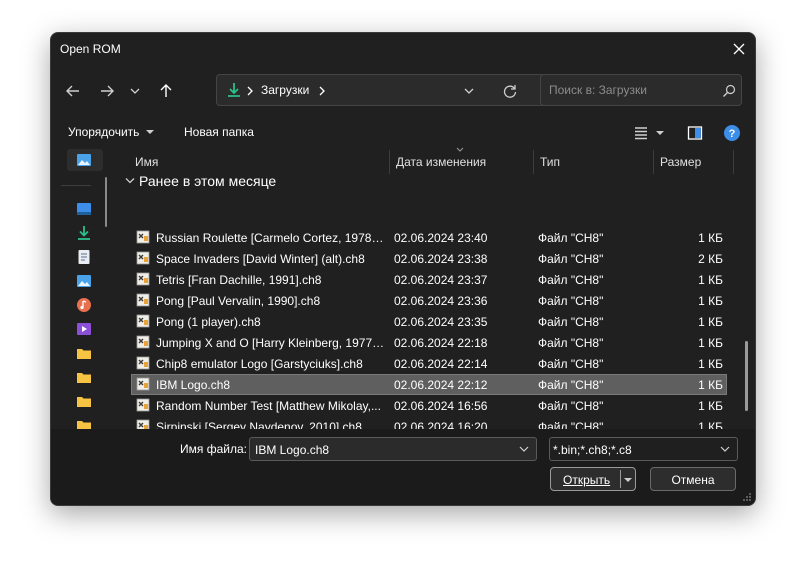 This screenshot has width=804, height=586. What do you see at coordinates (322, 91) in the screenshot?
I see `breadcrumb-separator-icon` at bounding box center [322, 91].